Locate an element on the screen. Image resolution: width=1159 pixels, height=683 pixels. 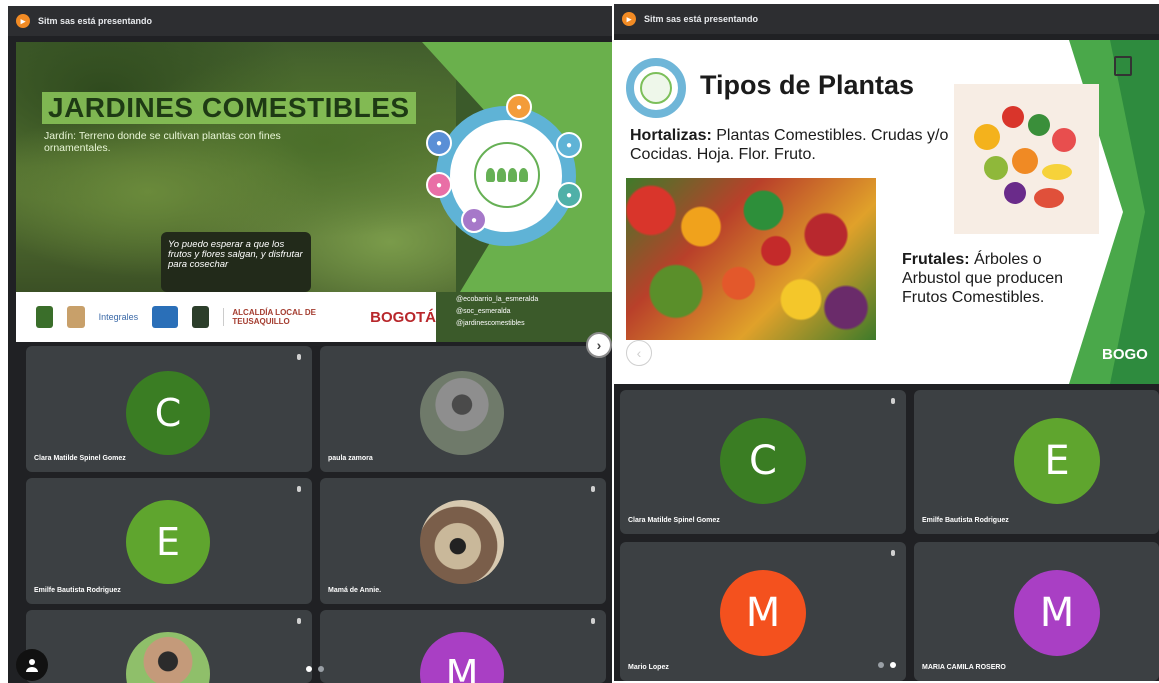
participant-name: paula zamora is located at coordinates (350, 458).